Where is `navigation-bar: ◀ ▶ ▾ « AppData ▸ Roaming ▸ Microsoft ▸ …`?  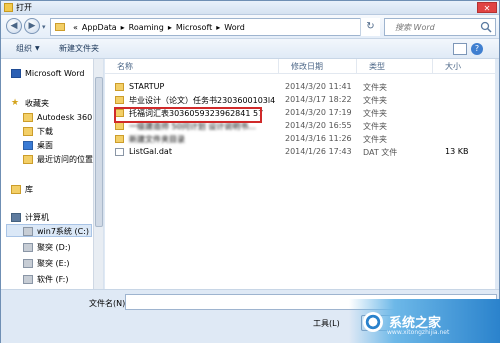 navigation-bar: ◀ ▶ ▾ « AppData ▸ Roaming ▸ Microsoft ▸ … is located at coordinates (250, 27).